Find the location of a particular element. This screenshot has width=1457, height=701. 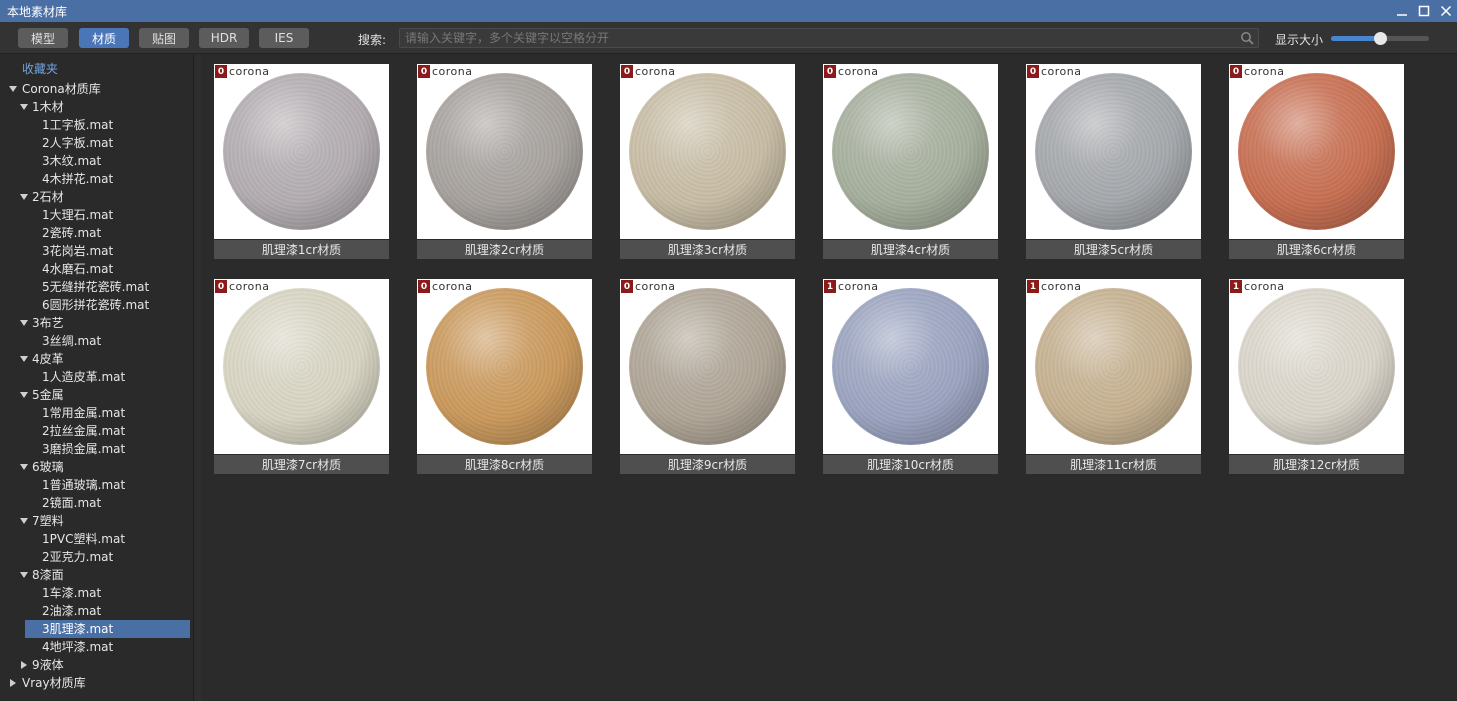

tab-textures: 贴图 is located at coordinates (164, 38).